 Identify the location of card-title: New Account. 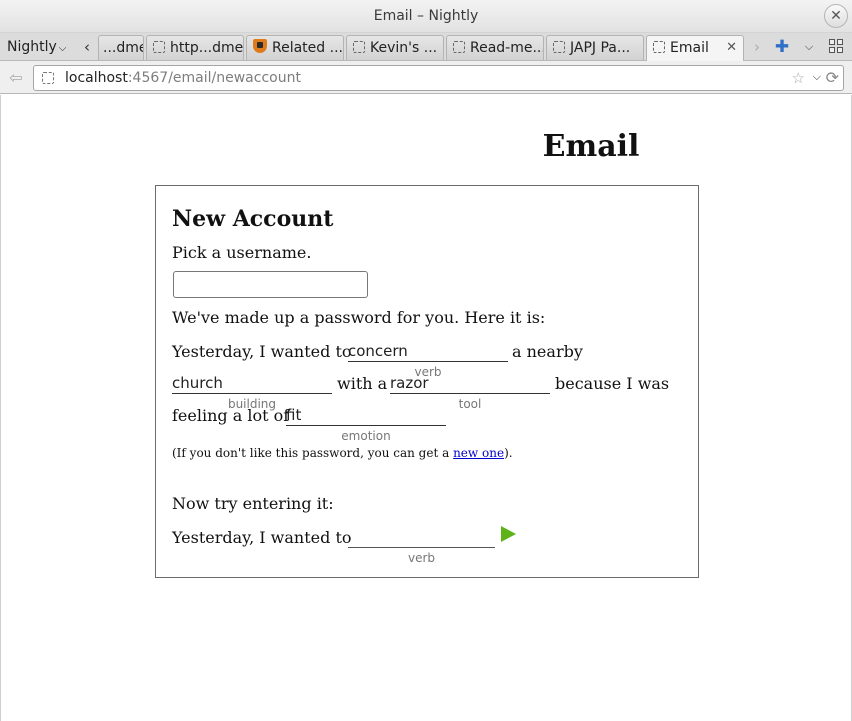
(253, 219).